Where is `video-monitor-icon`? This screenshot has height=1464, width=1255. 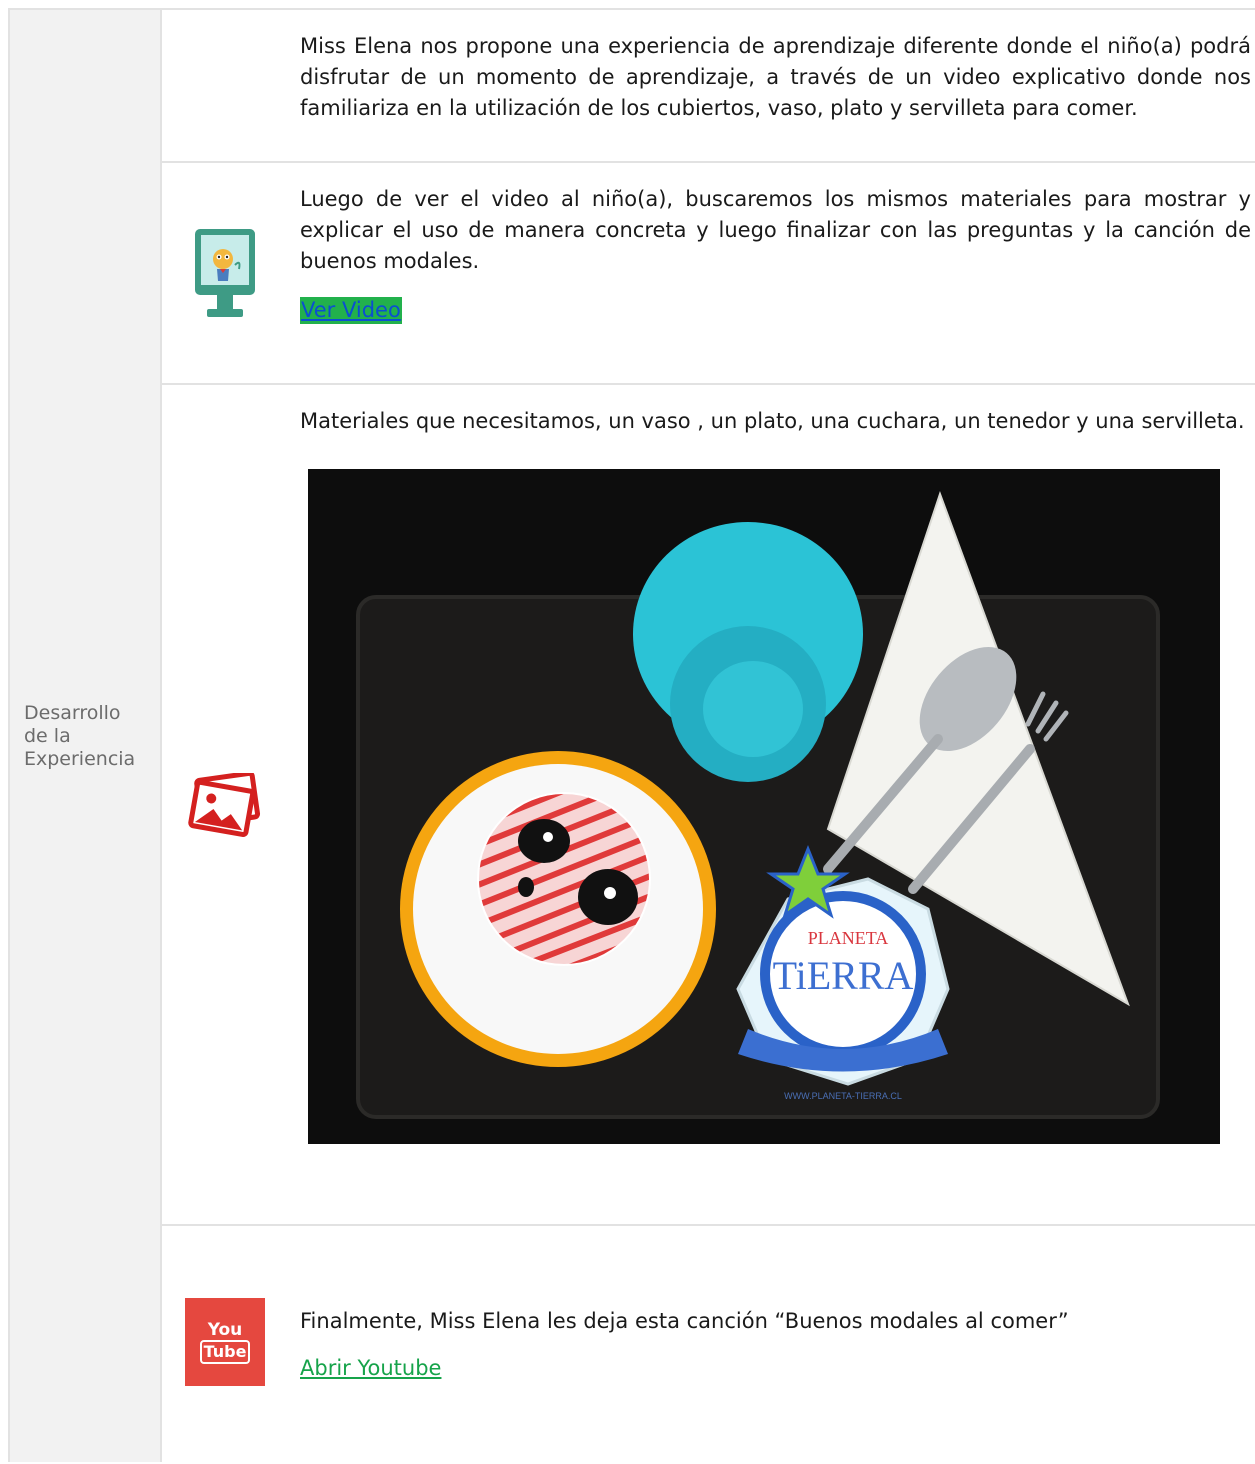
video-monitor-icon is located at coordinates (225, 273).